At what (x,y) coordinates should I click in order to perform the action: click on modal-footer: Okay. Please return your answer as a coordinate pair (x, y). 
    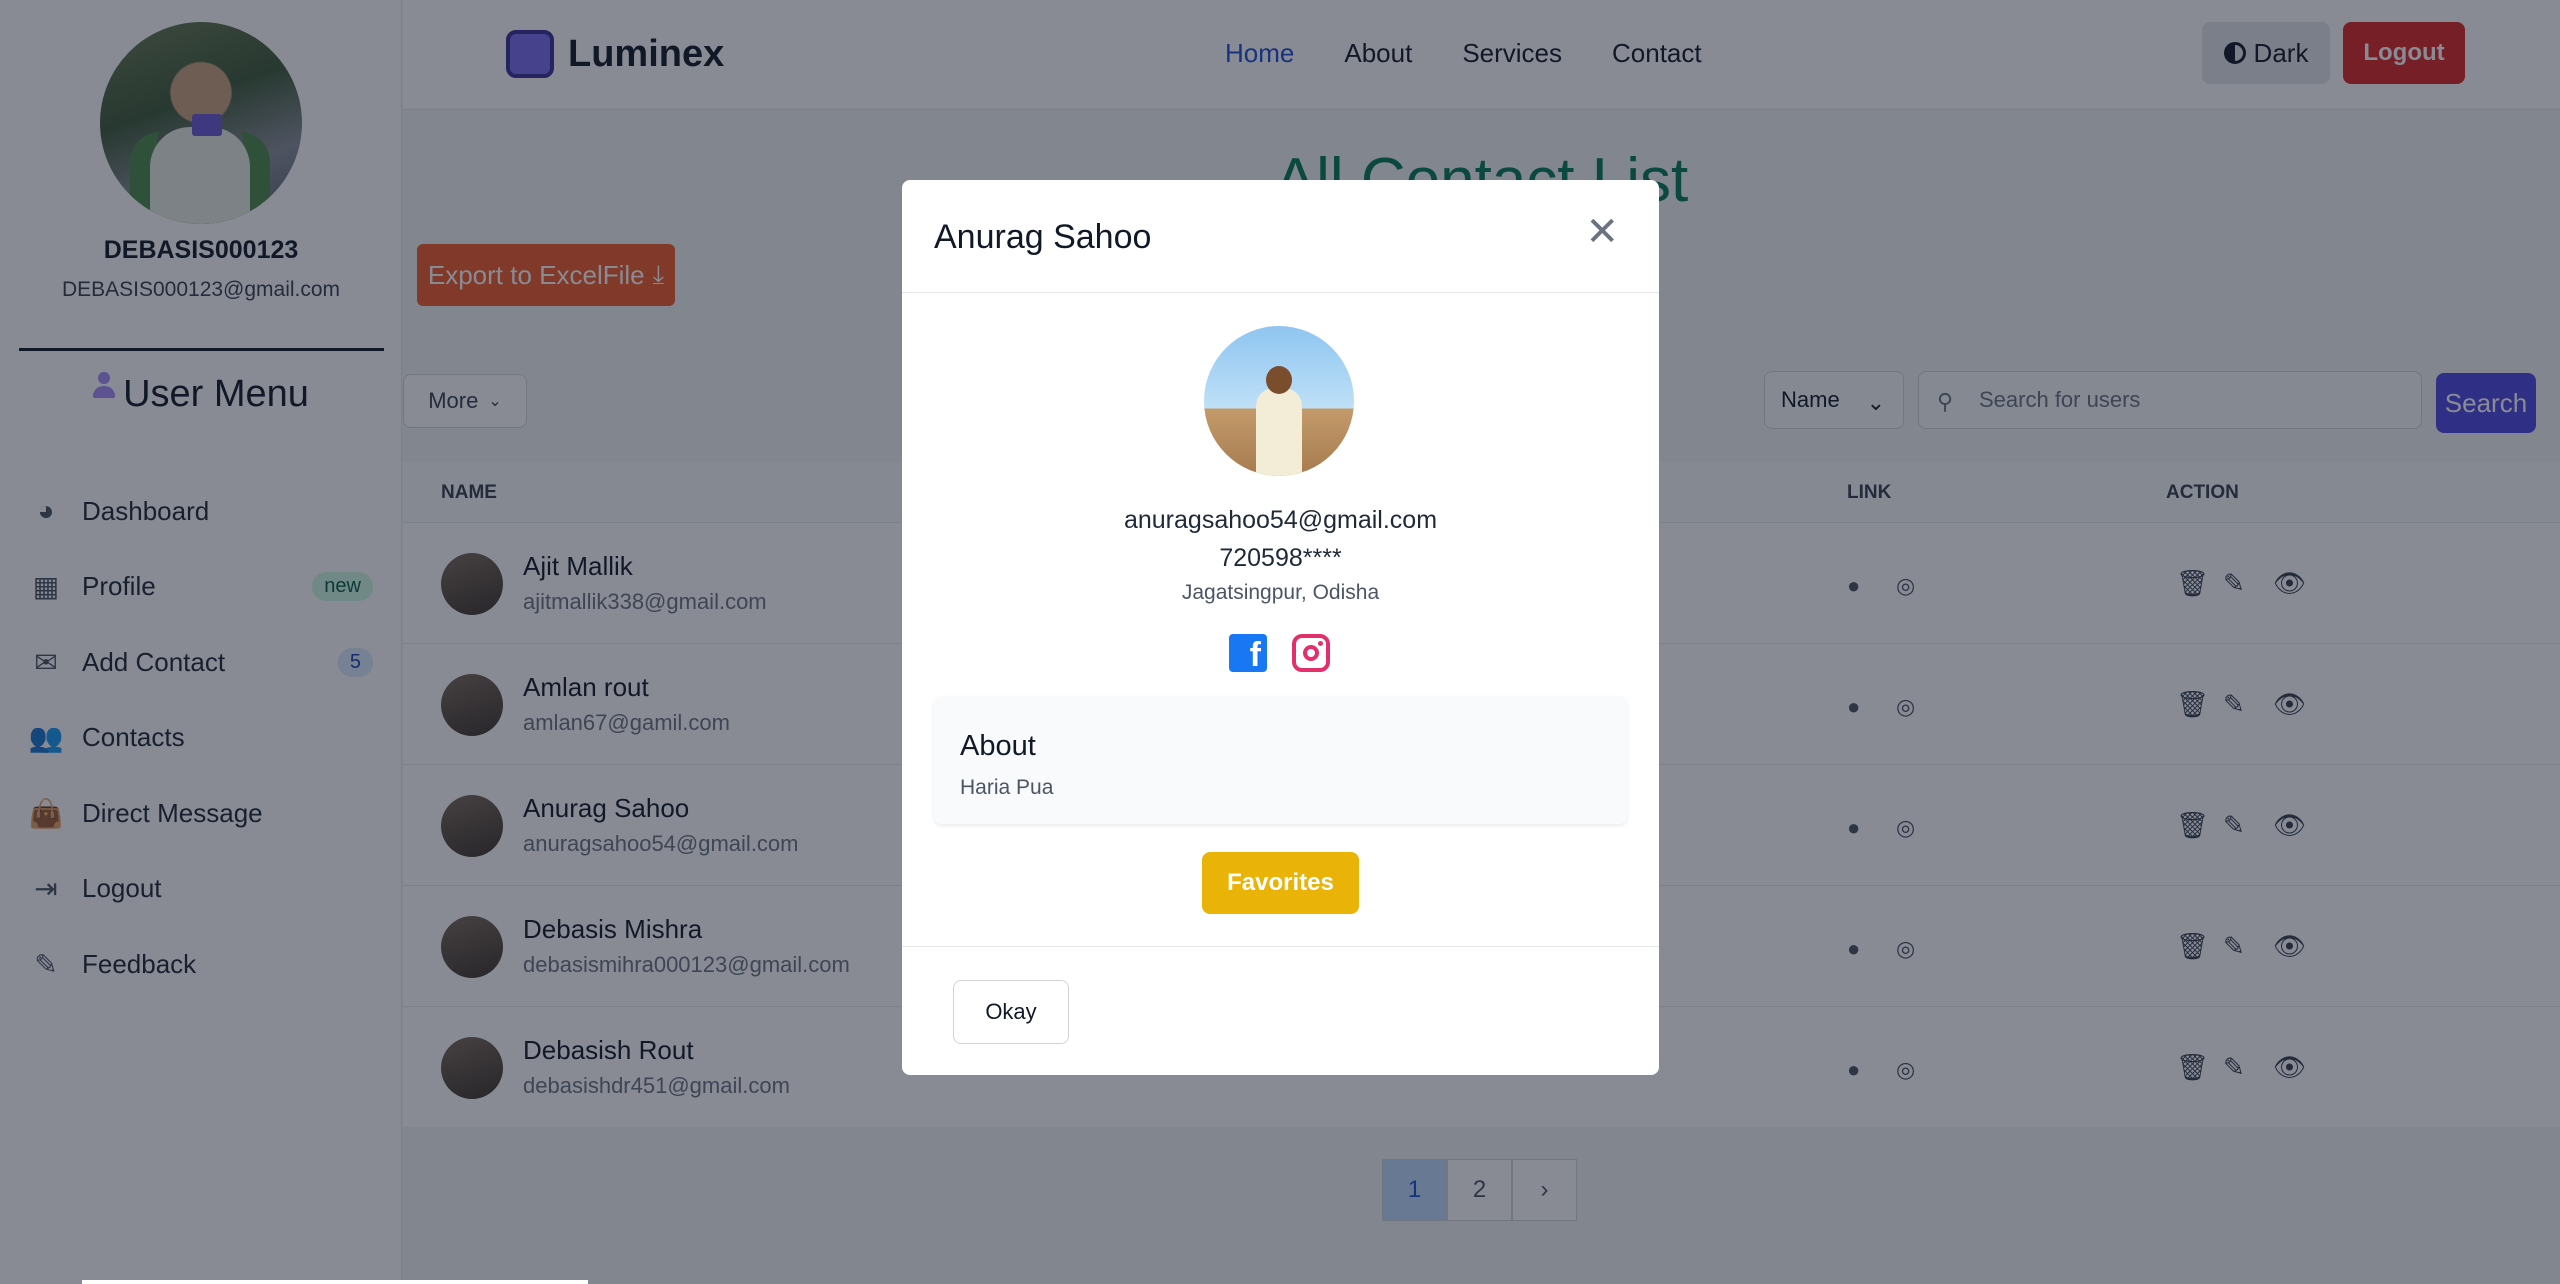
    Looking at the image, I should click on (1280, 1010).